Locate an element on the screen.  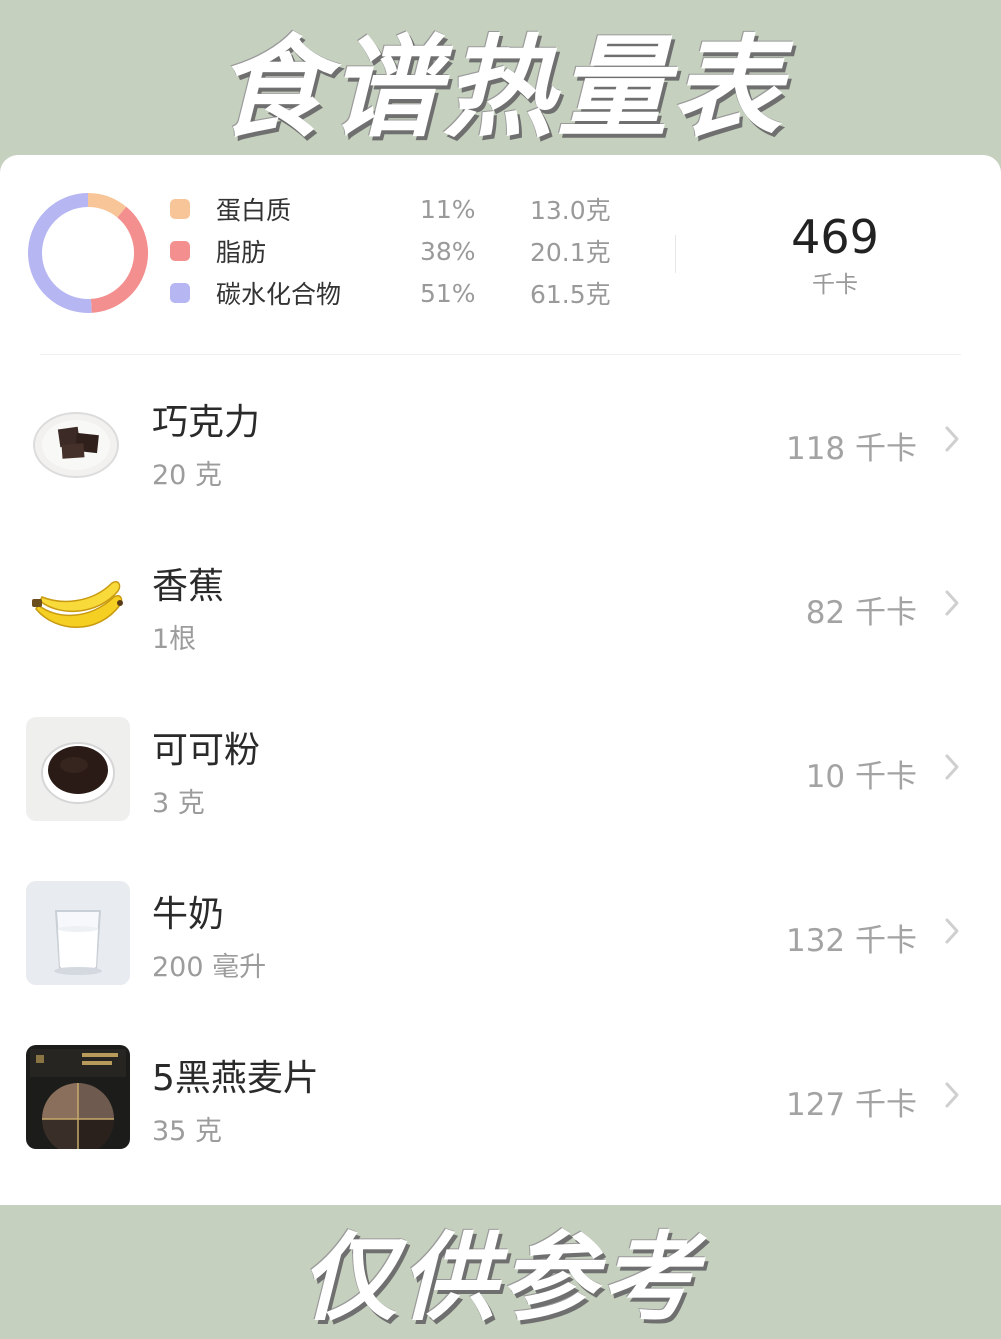
macro-name: 碳水化合物 is located at coordinates (279, 294).